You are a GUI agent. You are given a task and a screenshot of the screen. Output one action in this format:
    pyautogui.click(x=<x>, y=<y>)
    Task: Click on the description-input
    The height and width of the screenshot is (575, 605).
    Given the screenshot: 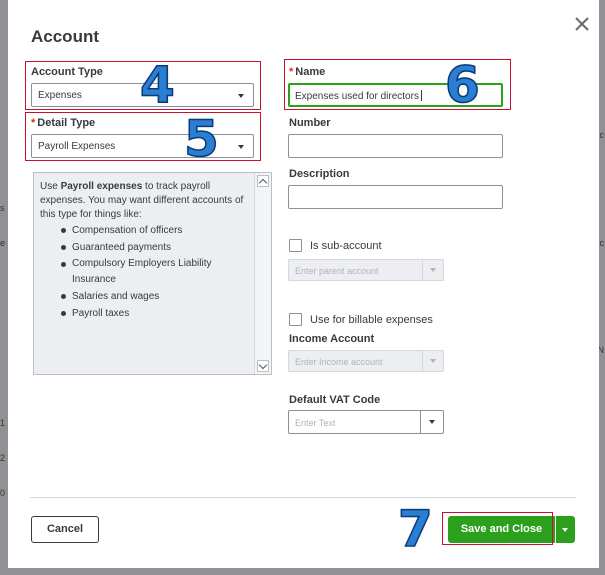 What is the action you would take?
    pyautogui.click(x=395, y=197)
    